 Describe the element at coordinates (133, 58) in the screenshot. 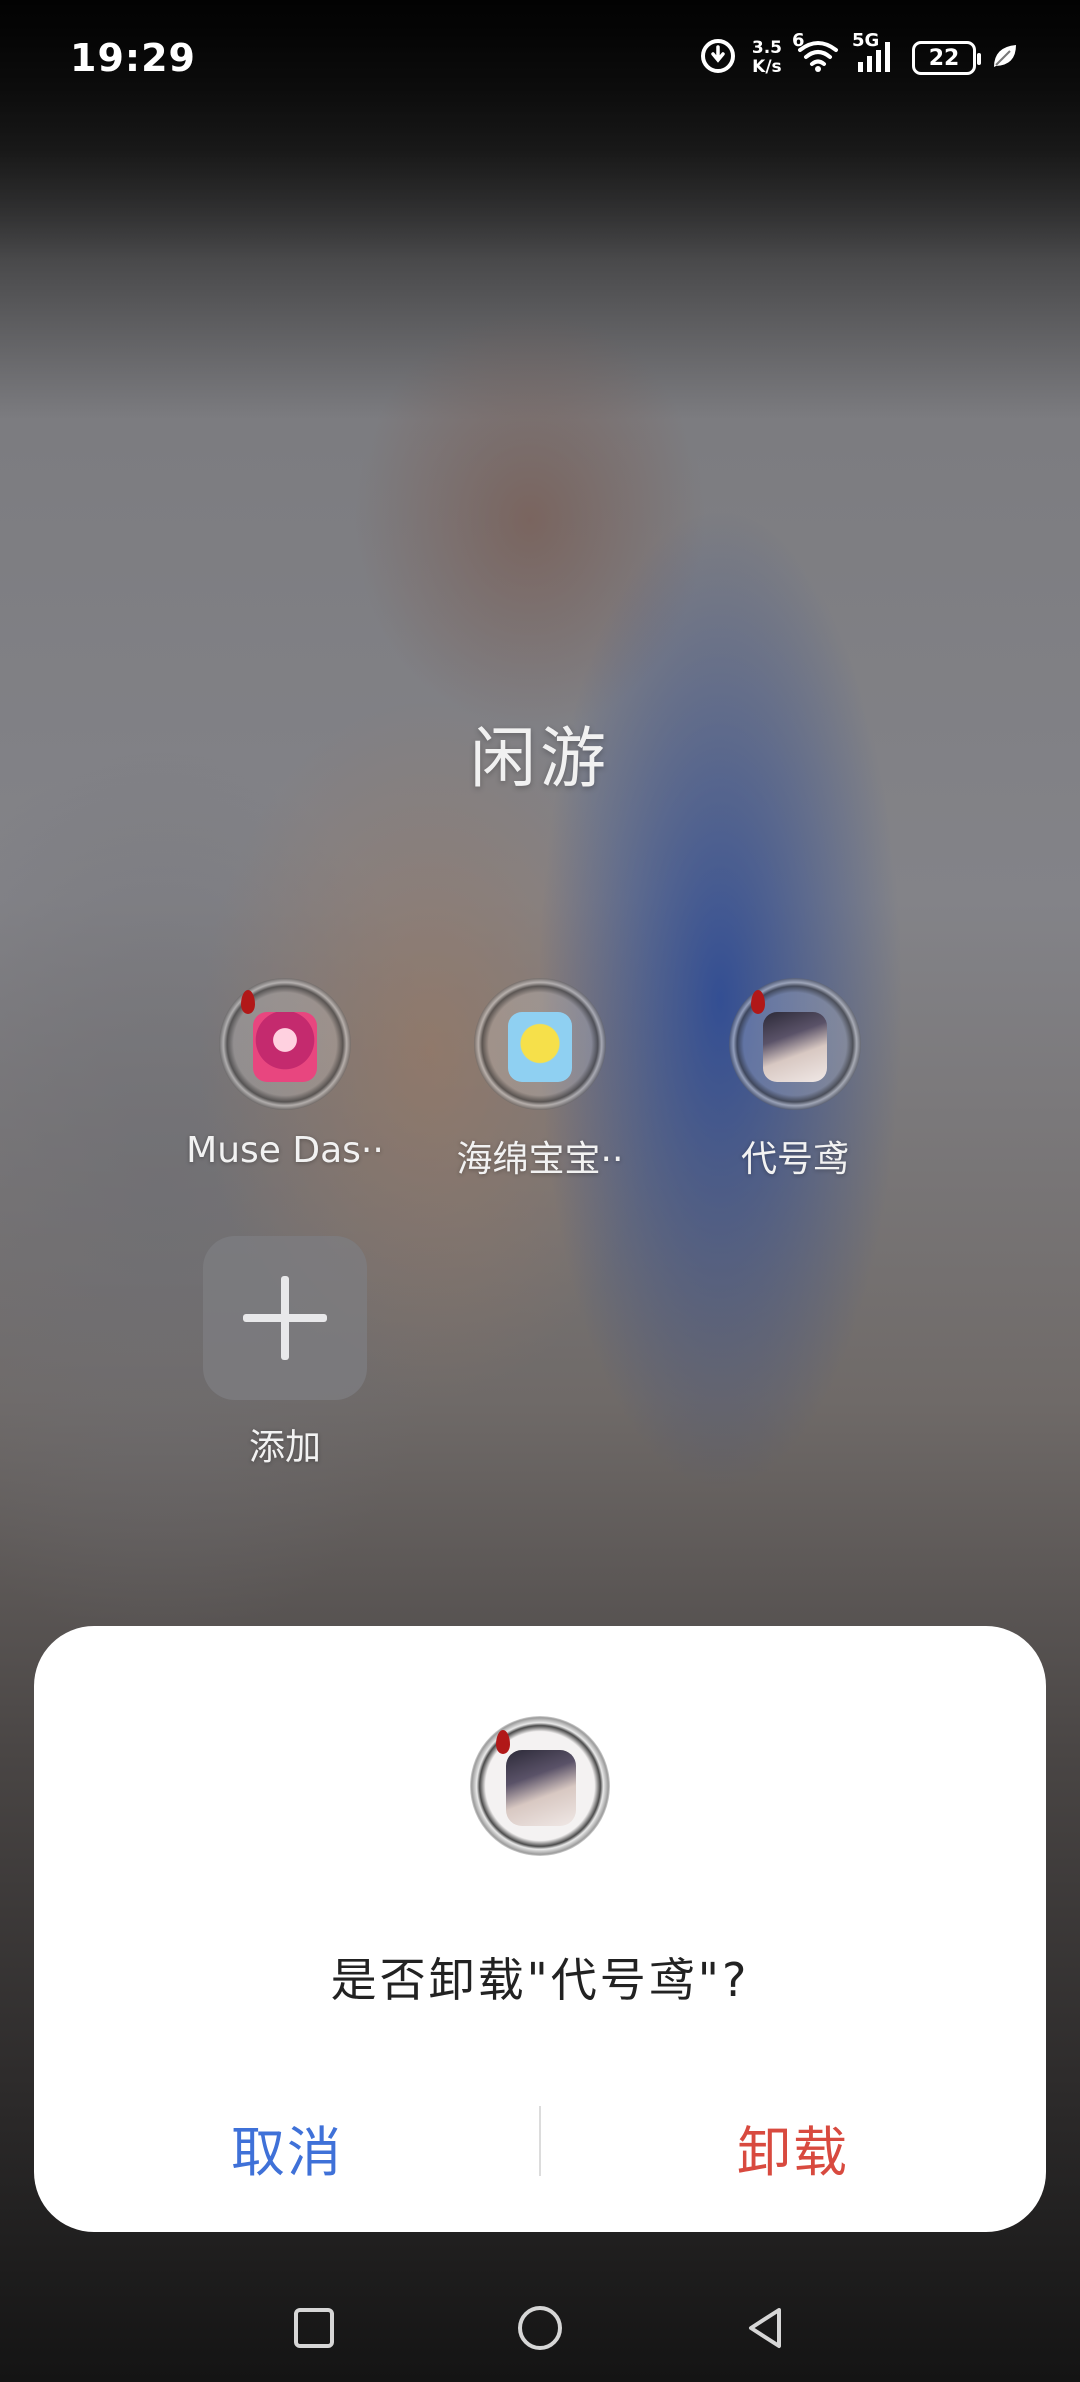

I see `clock: 19:29` at that location.